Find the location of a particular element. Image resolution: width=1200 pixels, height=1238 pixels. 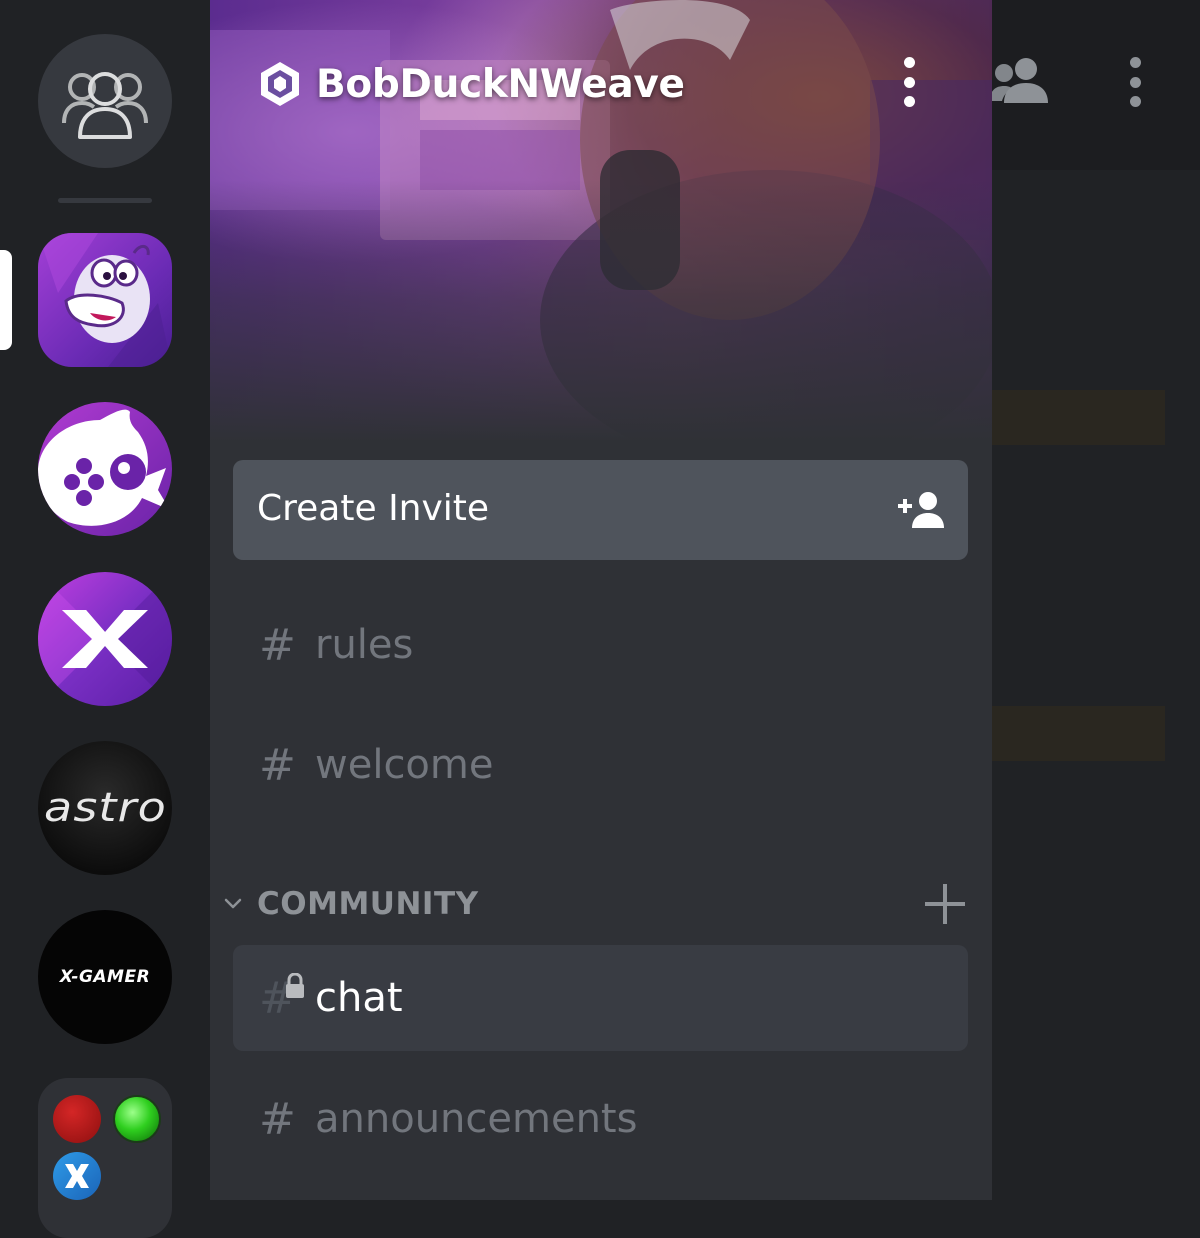

add-member-icon is located at coordinates (921, 510).